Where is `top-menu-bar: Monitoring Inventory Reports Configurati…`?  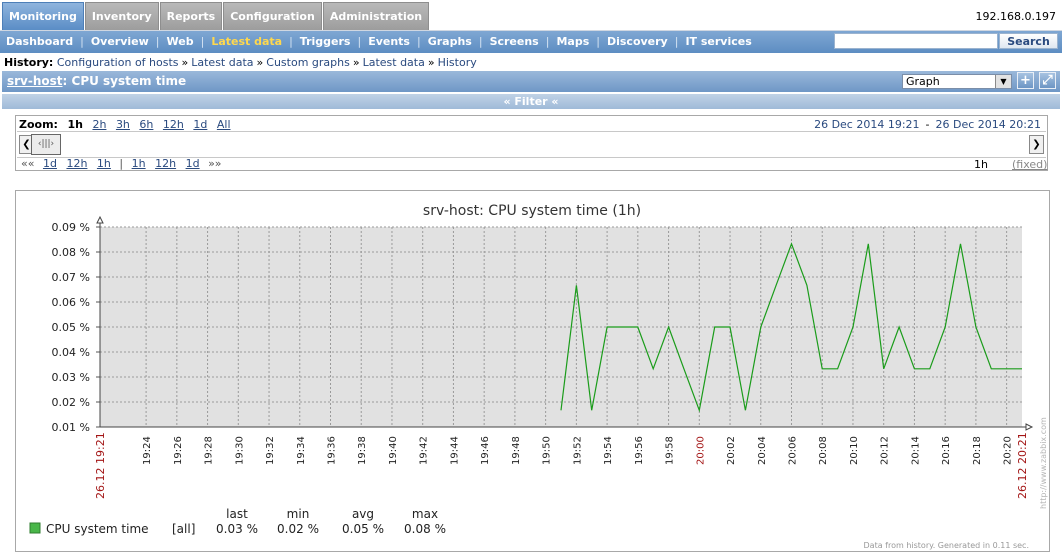 top-menu-bar: Monitoring Inventory Reports Configurati… is located at coordinates (531, 15).